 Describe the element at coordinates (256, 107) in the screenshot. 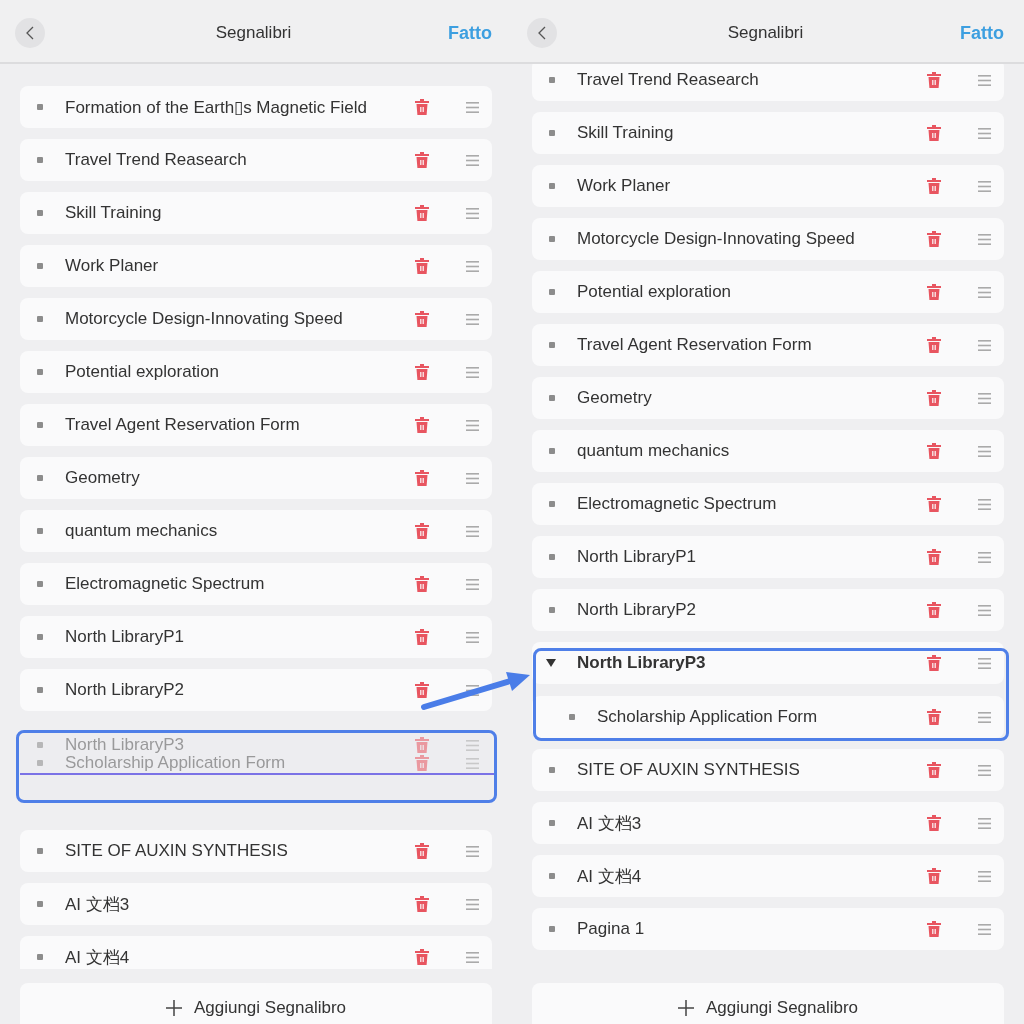

I see `bookmark-row: Formation of the Earth▯s Magnetic Field` at that location.